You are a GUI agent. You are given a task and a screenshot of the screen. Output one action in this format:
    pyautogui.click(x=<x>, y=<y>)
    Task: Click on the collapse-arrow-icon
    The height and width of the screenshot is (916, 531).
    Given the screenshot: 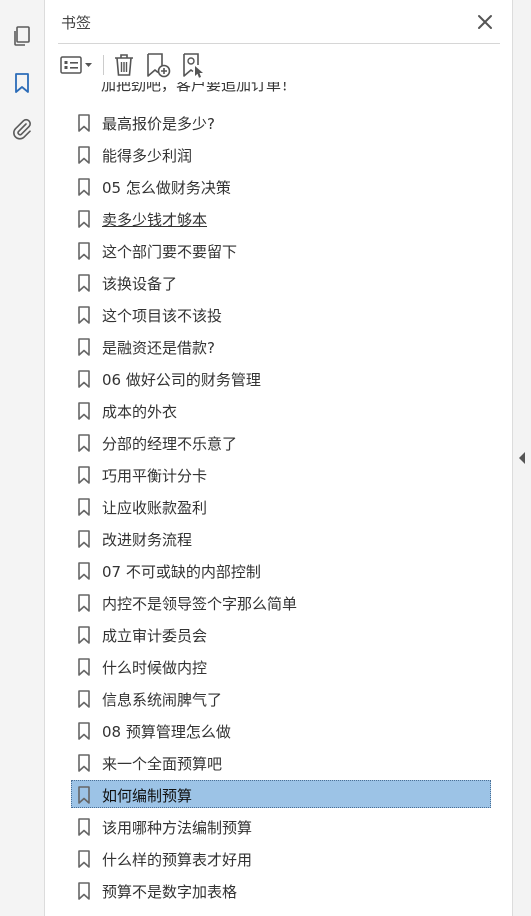 What is the action you would take?
    pyautogui.click(x=522, y=458)
    